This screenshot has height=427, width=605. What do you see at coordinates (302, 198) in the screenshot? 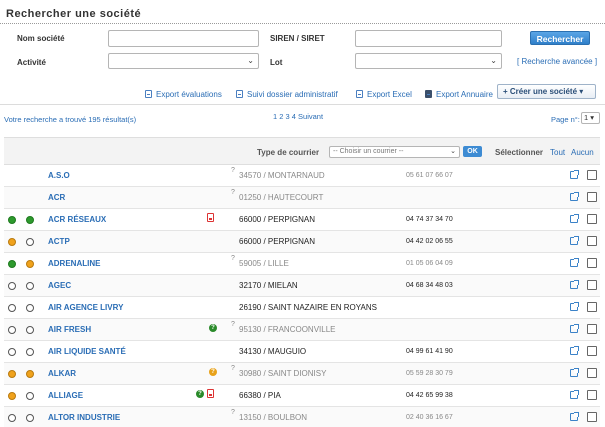
I see `table-row: ACR? 01250 / HAUTECOURT` at bounding box center [302, 198].